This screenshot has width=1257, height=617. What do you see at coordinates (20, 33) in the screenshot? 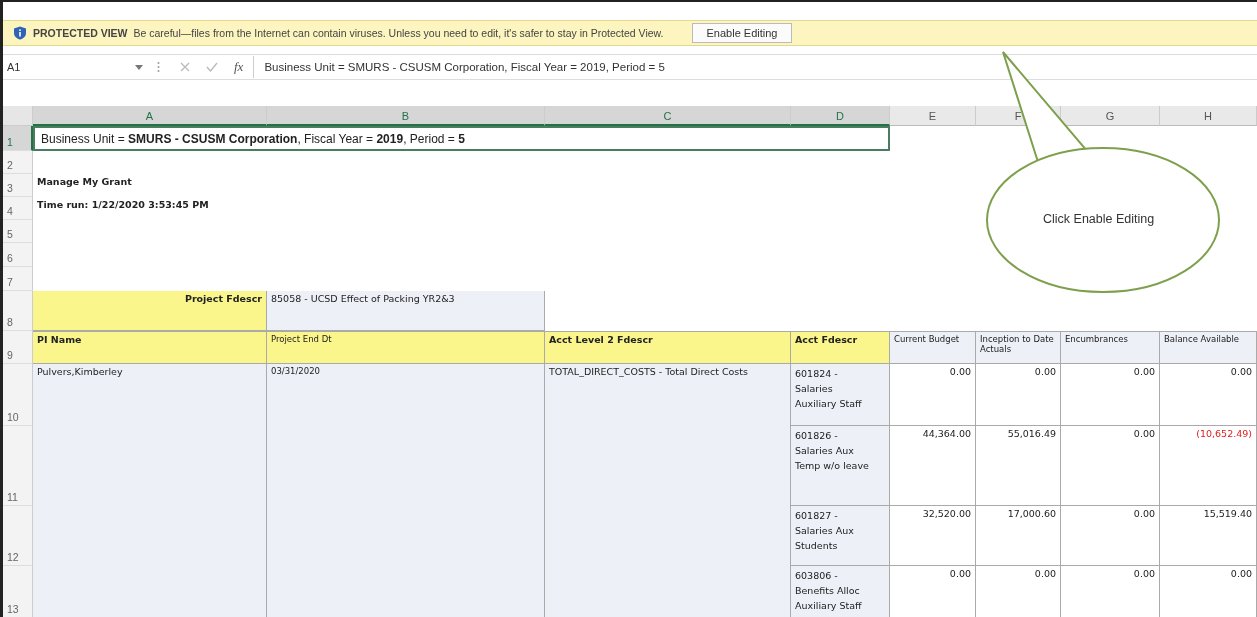
I see `shield-icon` at bounding box center [20, 33].